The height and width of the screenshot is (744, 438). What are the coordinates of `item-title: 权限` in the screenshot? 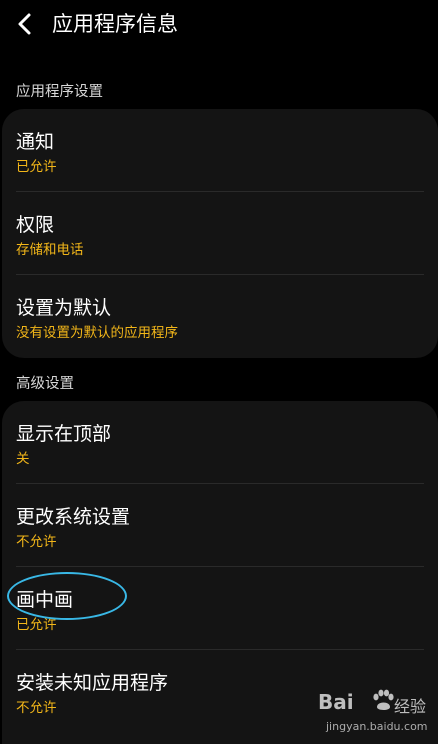 It's located at (35, 225).